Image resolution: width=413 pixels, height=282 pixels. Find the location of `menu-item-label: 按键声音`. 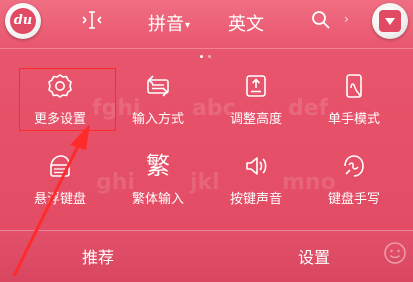

menu-item-label: 按键声音 is located at coordinates (255, 199).